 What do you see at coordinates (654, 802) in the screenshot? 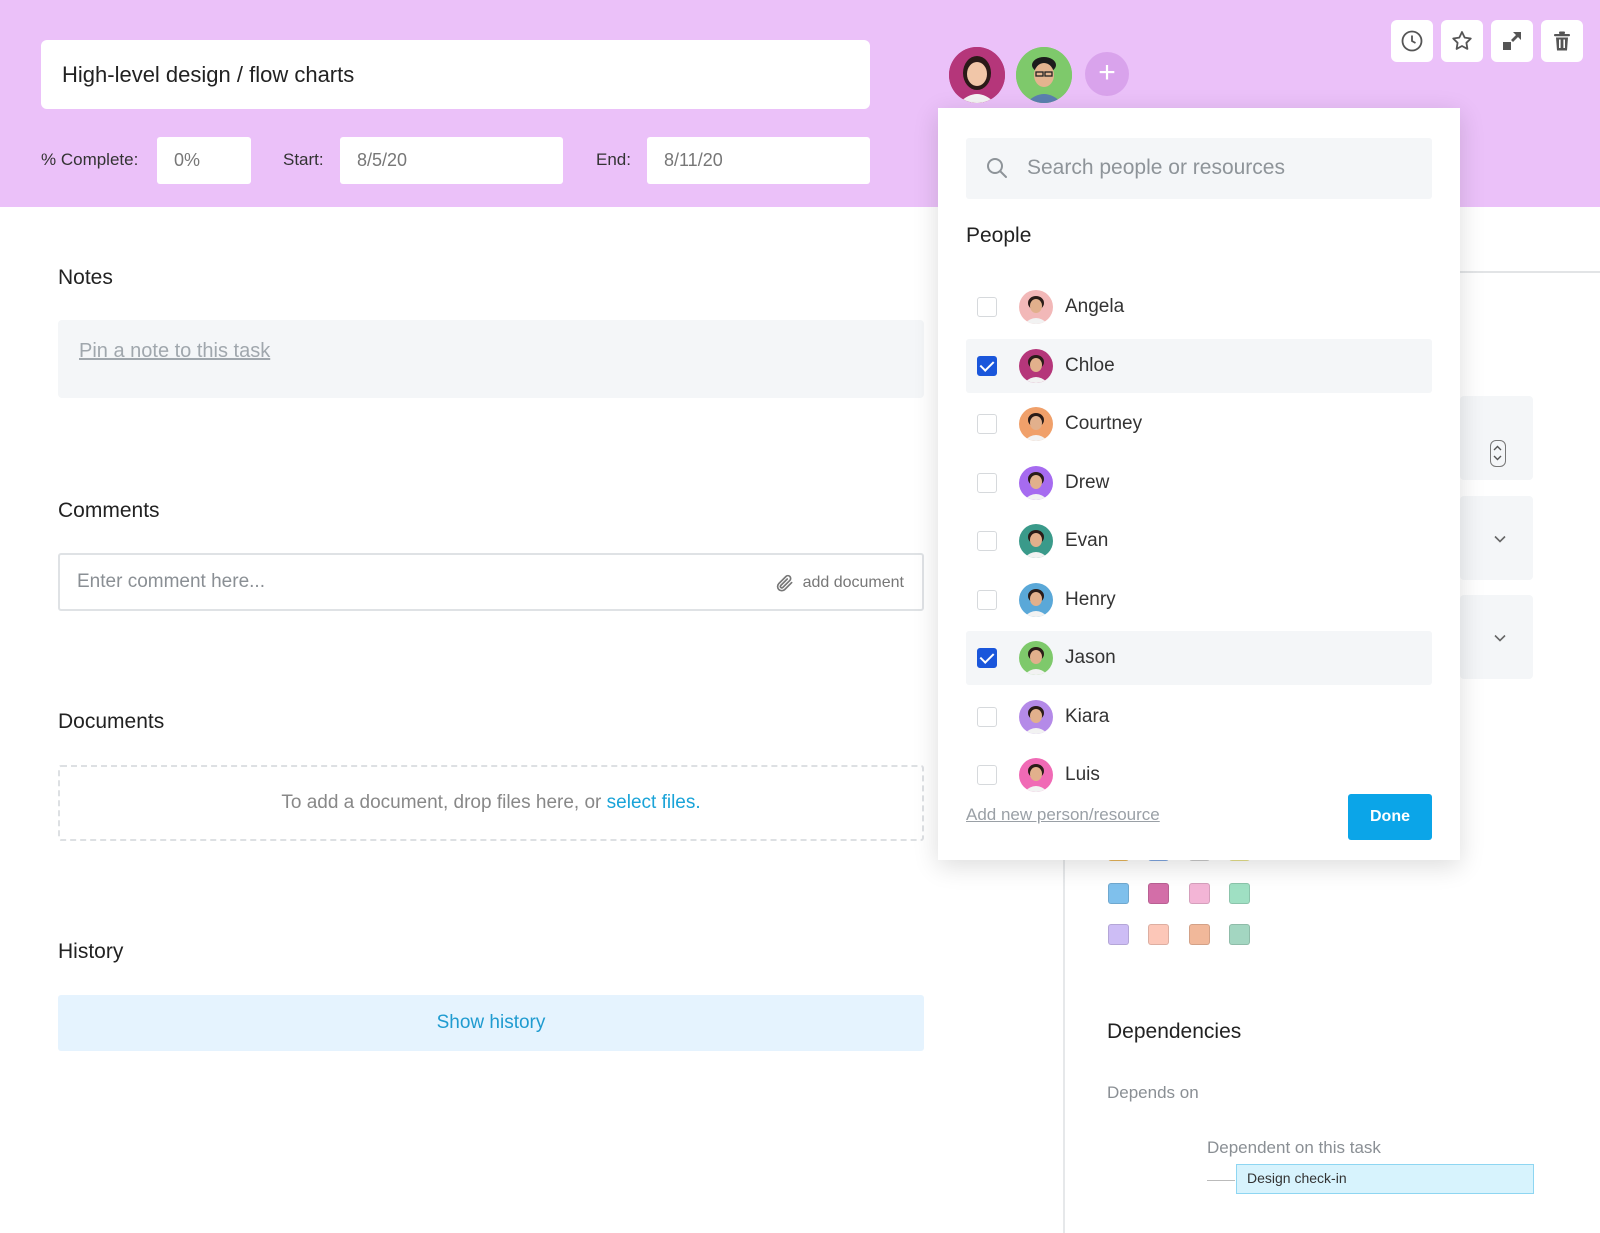
I see `select-files-link: select files.` at bounding box center [654, 802].